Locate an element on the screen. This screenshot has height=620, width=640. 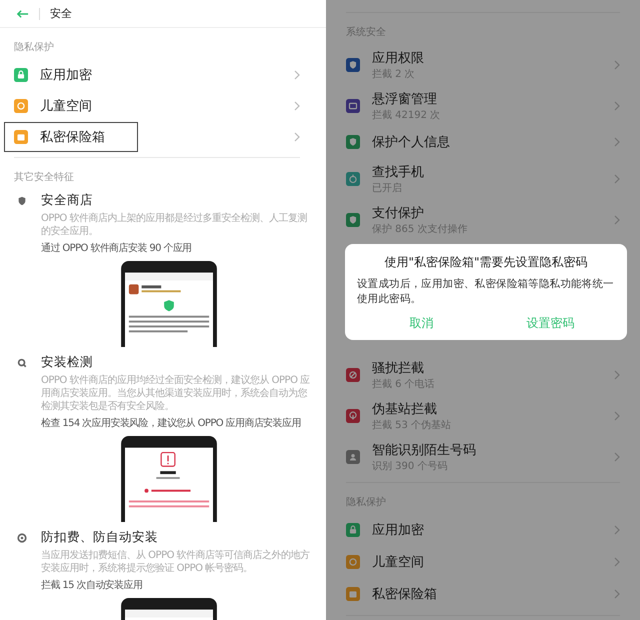
section-label: 其它安全特征 is located at coordinates (44, 177).